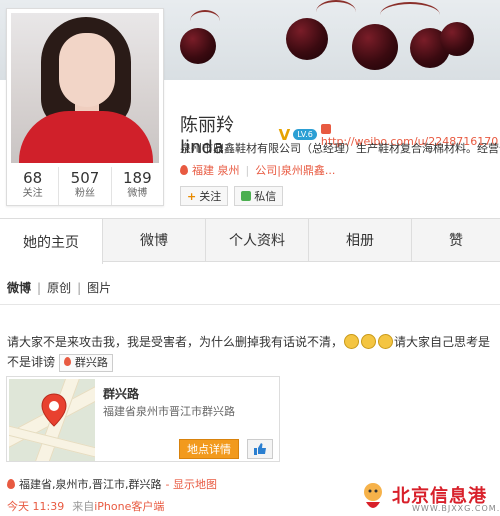 The height and width of the screenshot is (516, 500). Describe the element at coordinates (54, 410) in the screenshot. I see `map-pin-icon` at that location.